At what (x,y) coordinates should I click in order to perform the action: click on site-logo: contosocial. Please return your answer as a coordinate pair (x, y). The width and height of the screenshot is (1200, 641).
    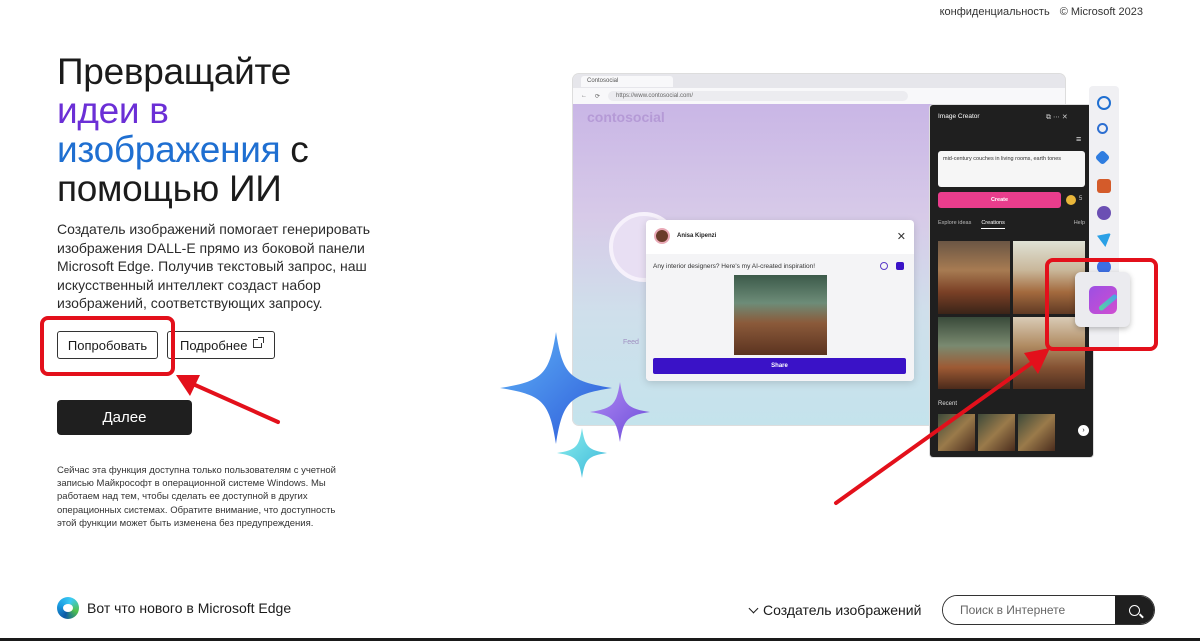
    Looking at the image, I should click on (626, 117).